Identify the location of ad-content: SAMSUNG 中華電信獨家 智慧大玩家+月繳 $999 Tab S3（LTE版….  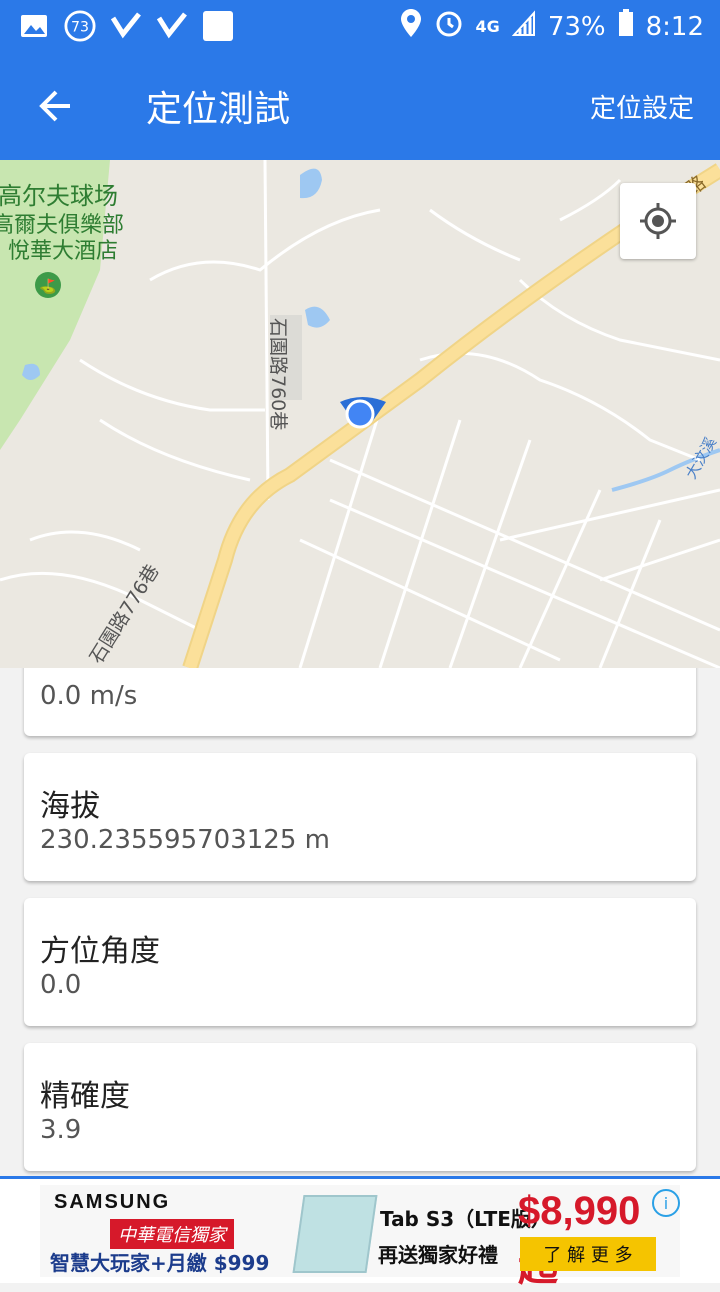
(360, 1237).